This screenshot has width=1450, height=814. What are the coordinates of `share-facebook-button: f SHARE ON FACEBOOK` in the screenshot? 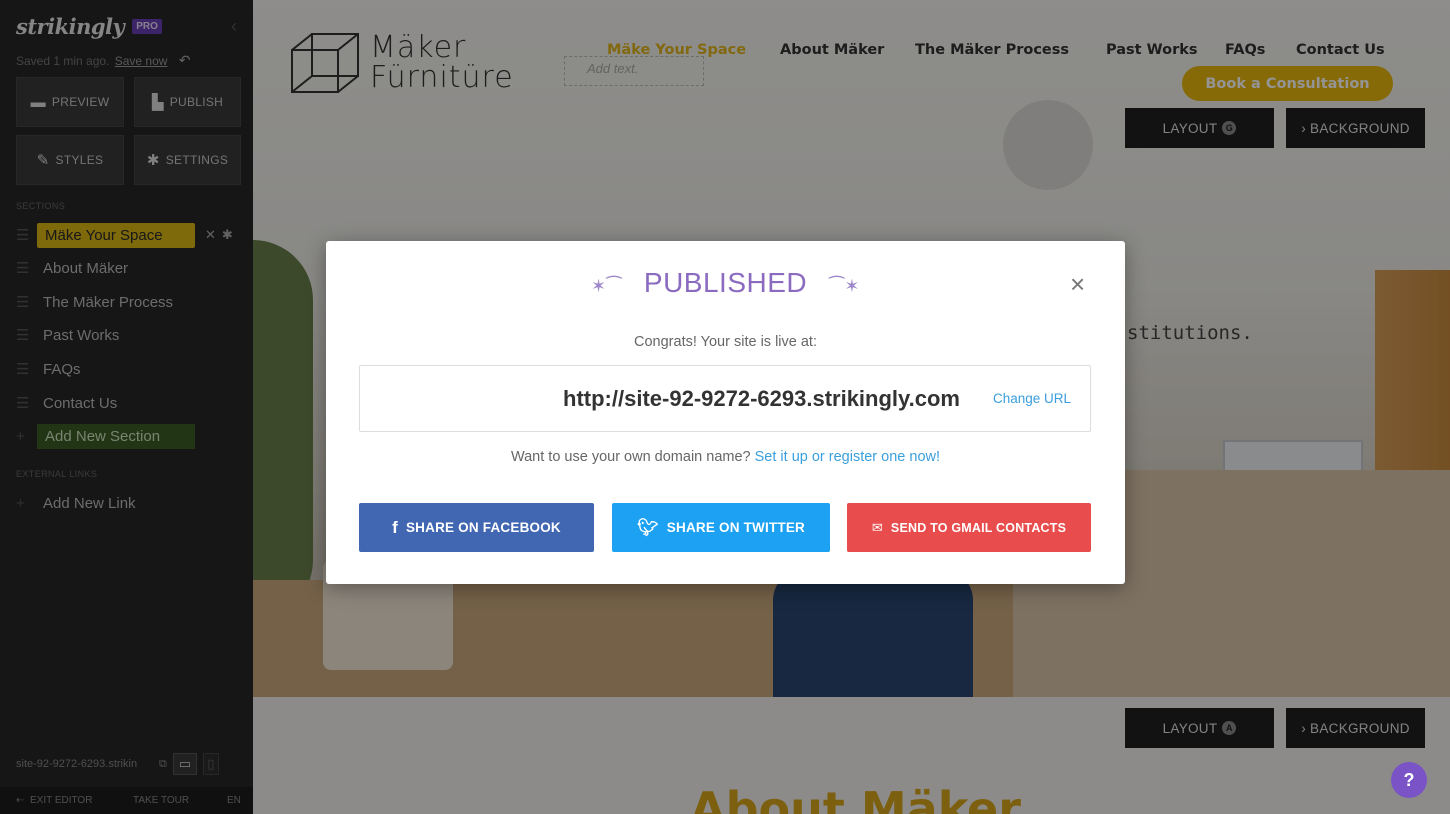 It's located at (476, 527).